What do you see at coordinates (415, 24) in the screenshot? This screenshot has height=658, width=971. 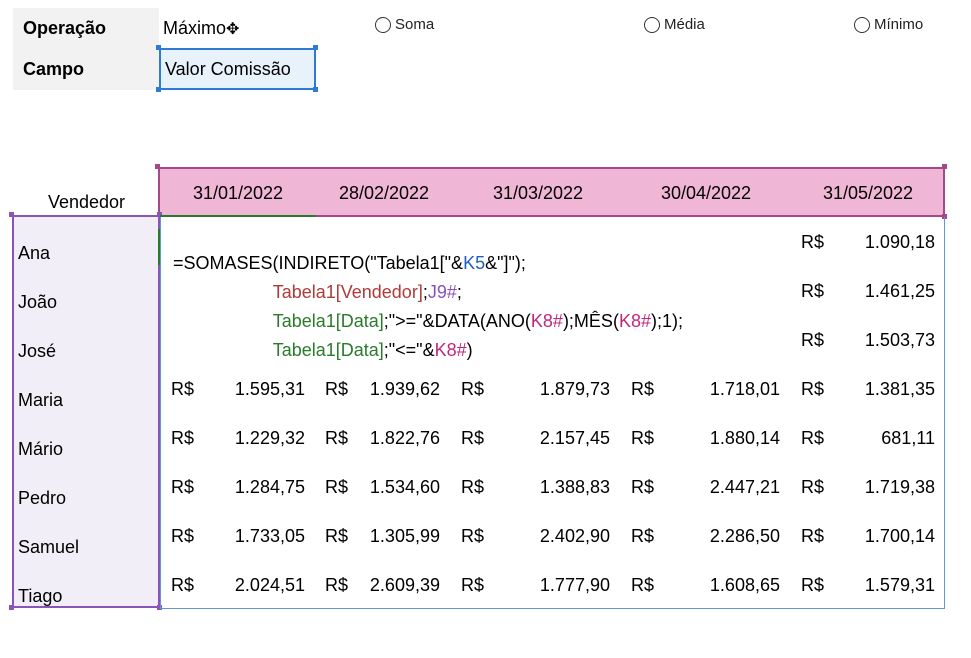 I see `radio-label: Soma` at bounding box center [415, 24].